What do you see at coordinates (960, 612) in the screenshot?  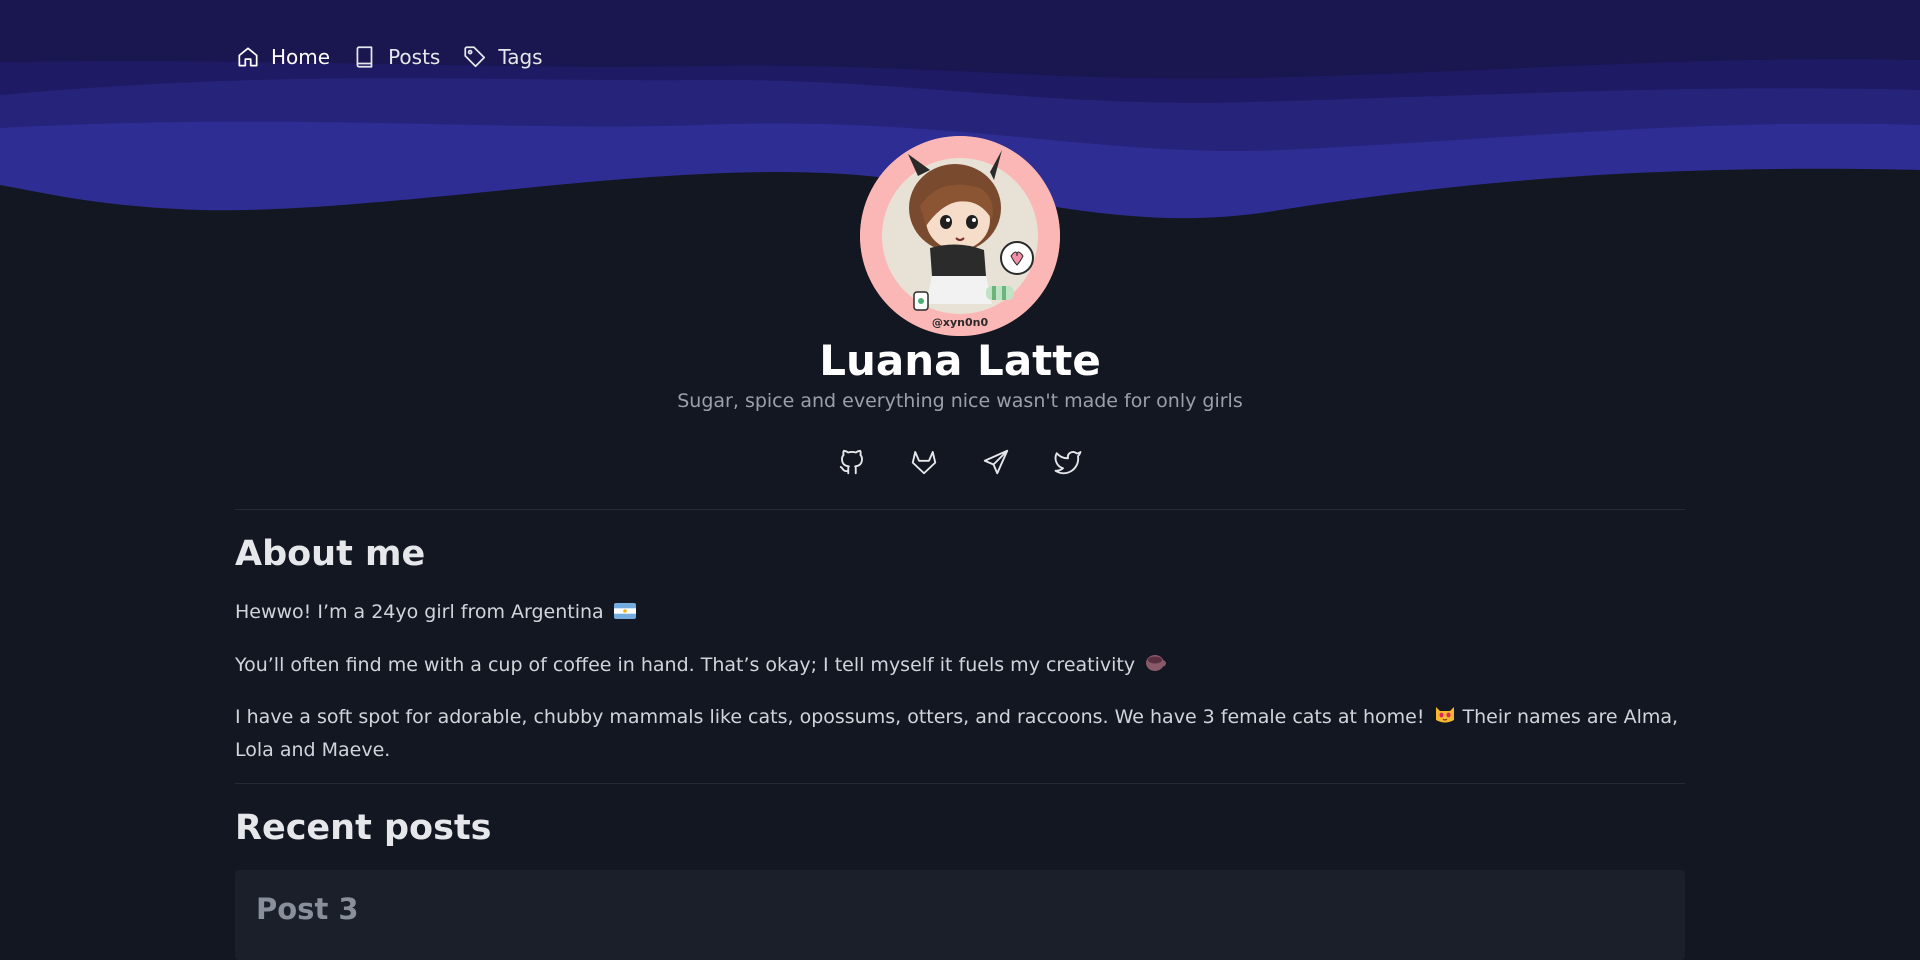 I see `about-paragraph: Hewwo! I’m a 24yo girl from Argentina` at bounding box center [960, 612].